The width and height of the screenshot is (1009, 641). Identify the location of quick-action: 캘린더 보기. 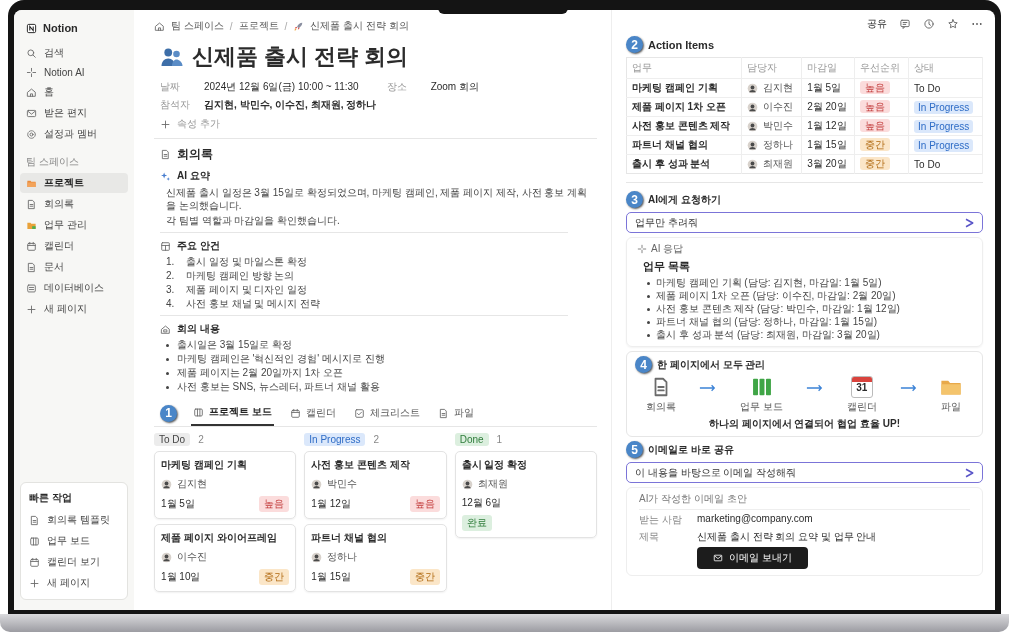
(74, 562).